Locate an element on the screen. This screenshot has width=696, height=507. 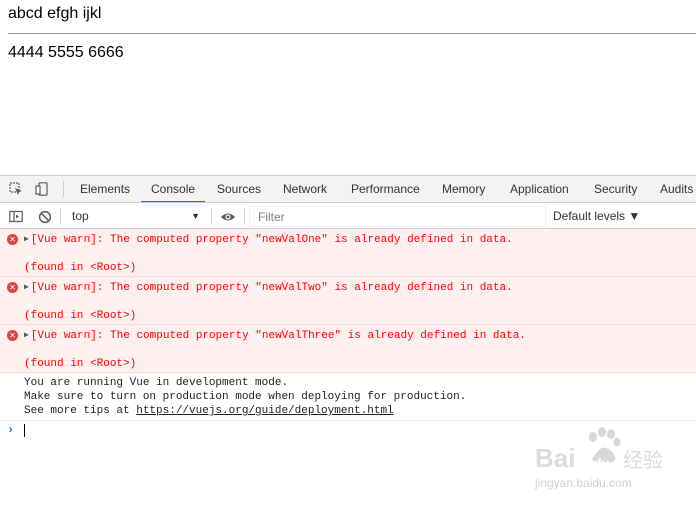
tab-elements: Elements is located at coordinates (105, 189).